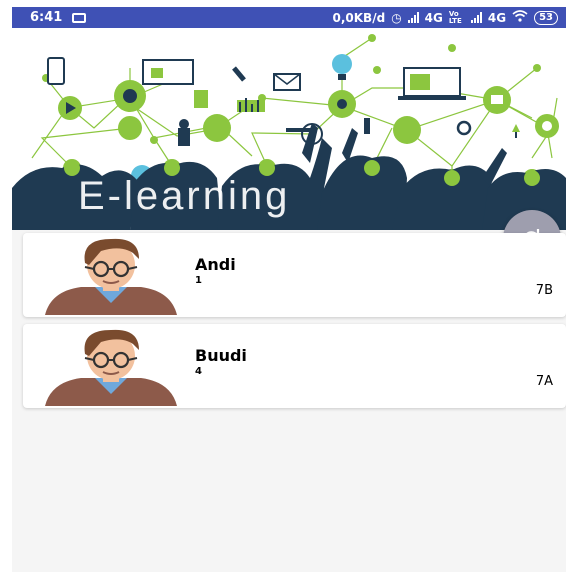 The width and height of the screenshot is (571, 572). Describe the element at coordinates (359, 17) in the screenshot. I see `network-speed: 0,0KB/d` at that location.